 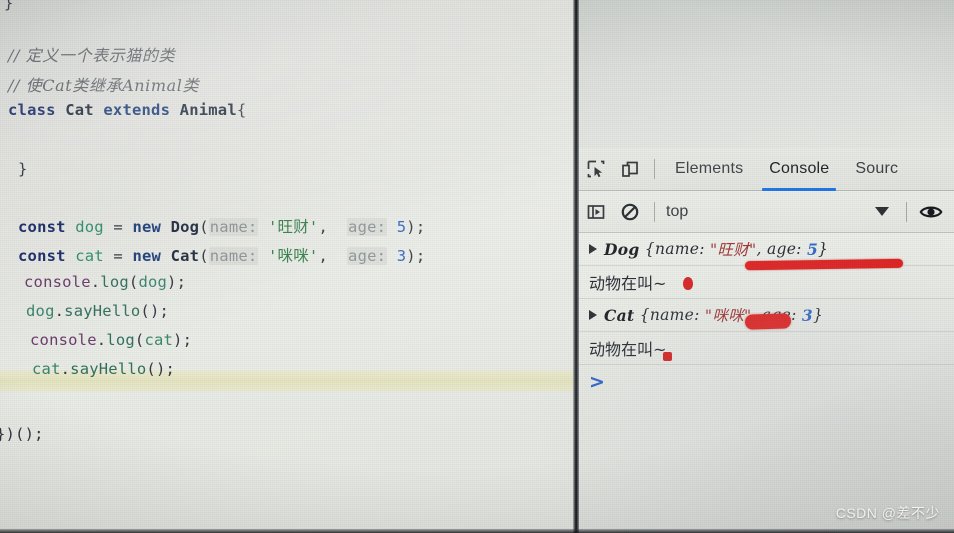 I want to click on console-dog-key2: age:, so click(x=784, y=249).